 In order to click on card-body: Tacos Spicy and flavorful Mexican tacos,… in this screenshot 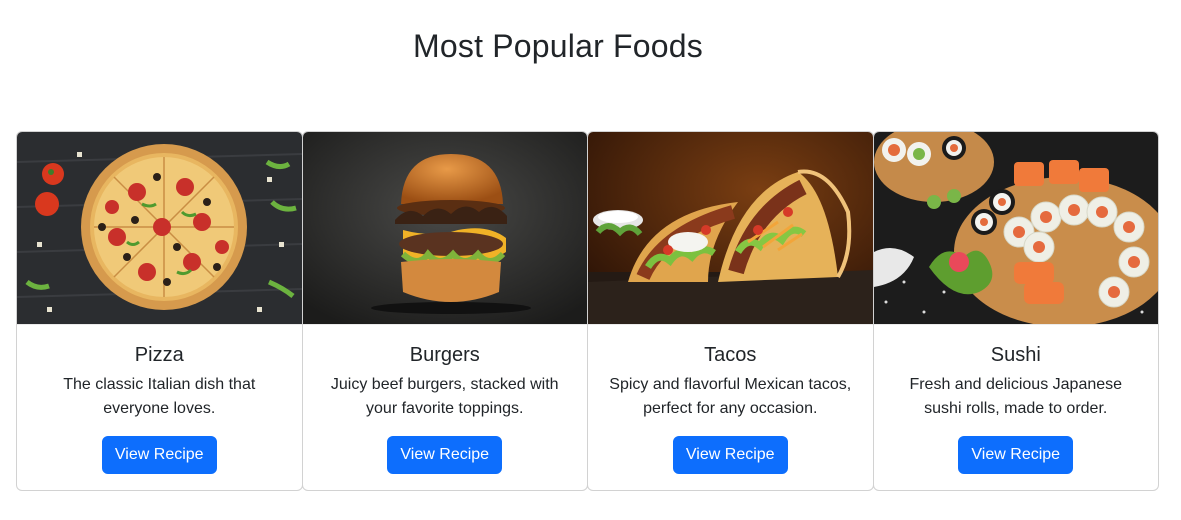, I will do `click(730, 408)`.